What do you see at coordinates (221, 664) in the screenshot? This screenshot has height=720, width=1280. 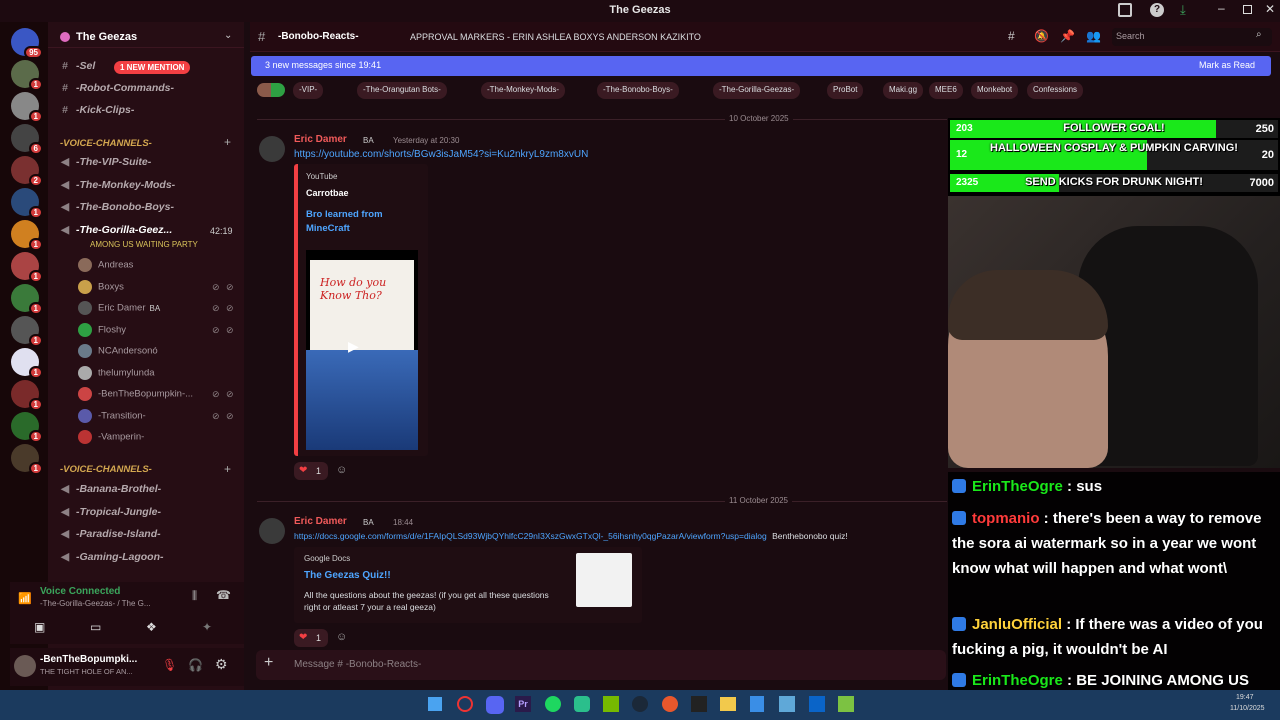 I see `settings-gear-icon: ⚙` at bounding box center [221, 664].